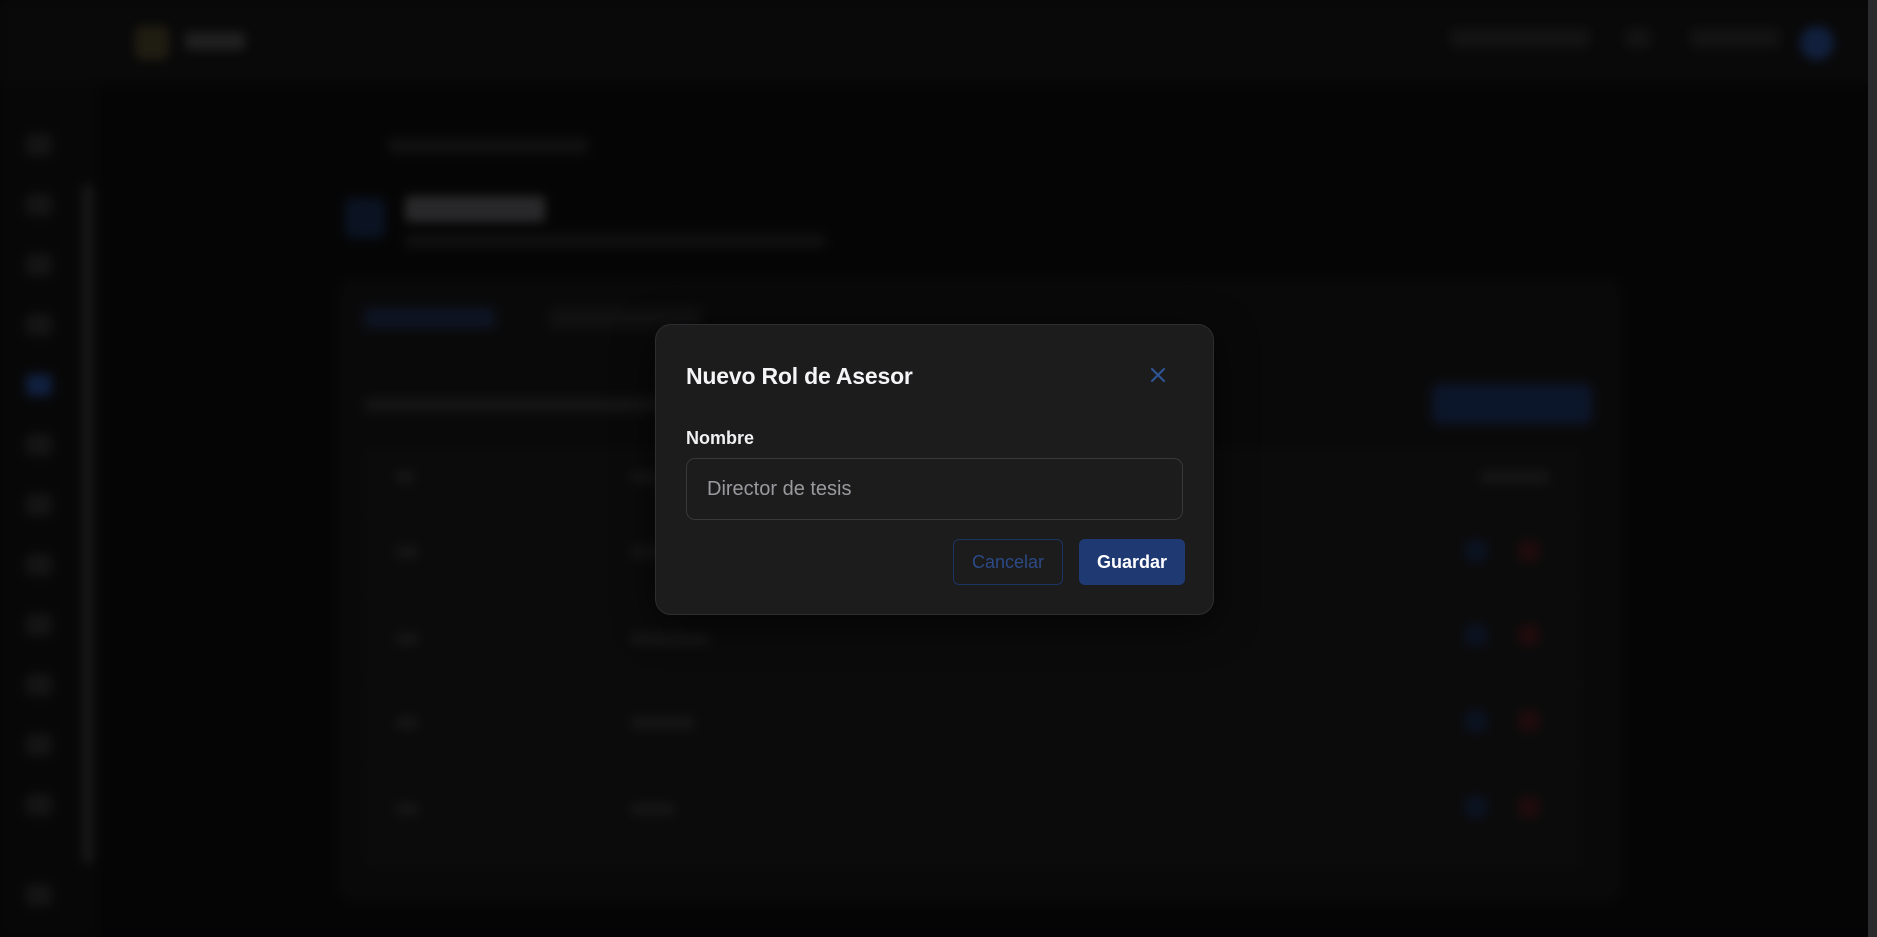 The width and height of the screenshot is (1877, 937). Describe the element at coordinates (1132, 562) in the screenshot. I see `save-button: Guardar` at that location.